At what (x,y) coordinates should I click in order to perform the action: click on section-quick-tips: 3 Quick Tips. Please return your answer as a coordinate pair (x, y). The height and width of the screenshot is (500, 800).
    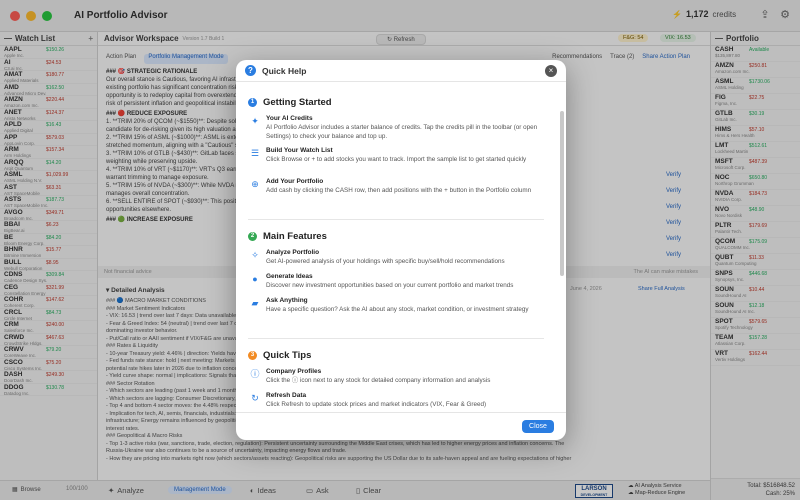
    Looking at the image, I should click on (279, 355).